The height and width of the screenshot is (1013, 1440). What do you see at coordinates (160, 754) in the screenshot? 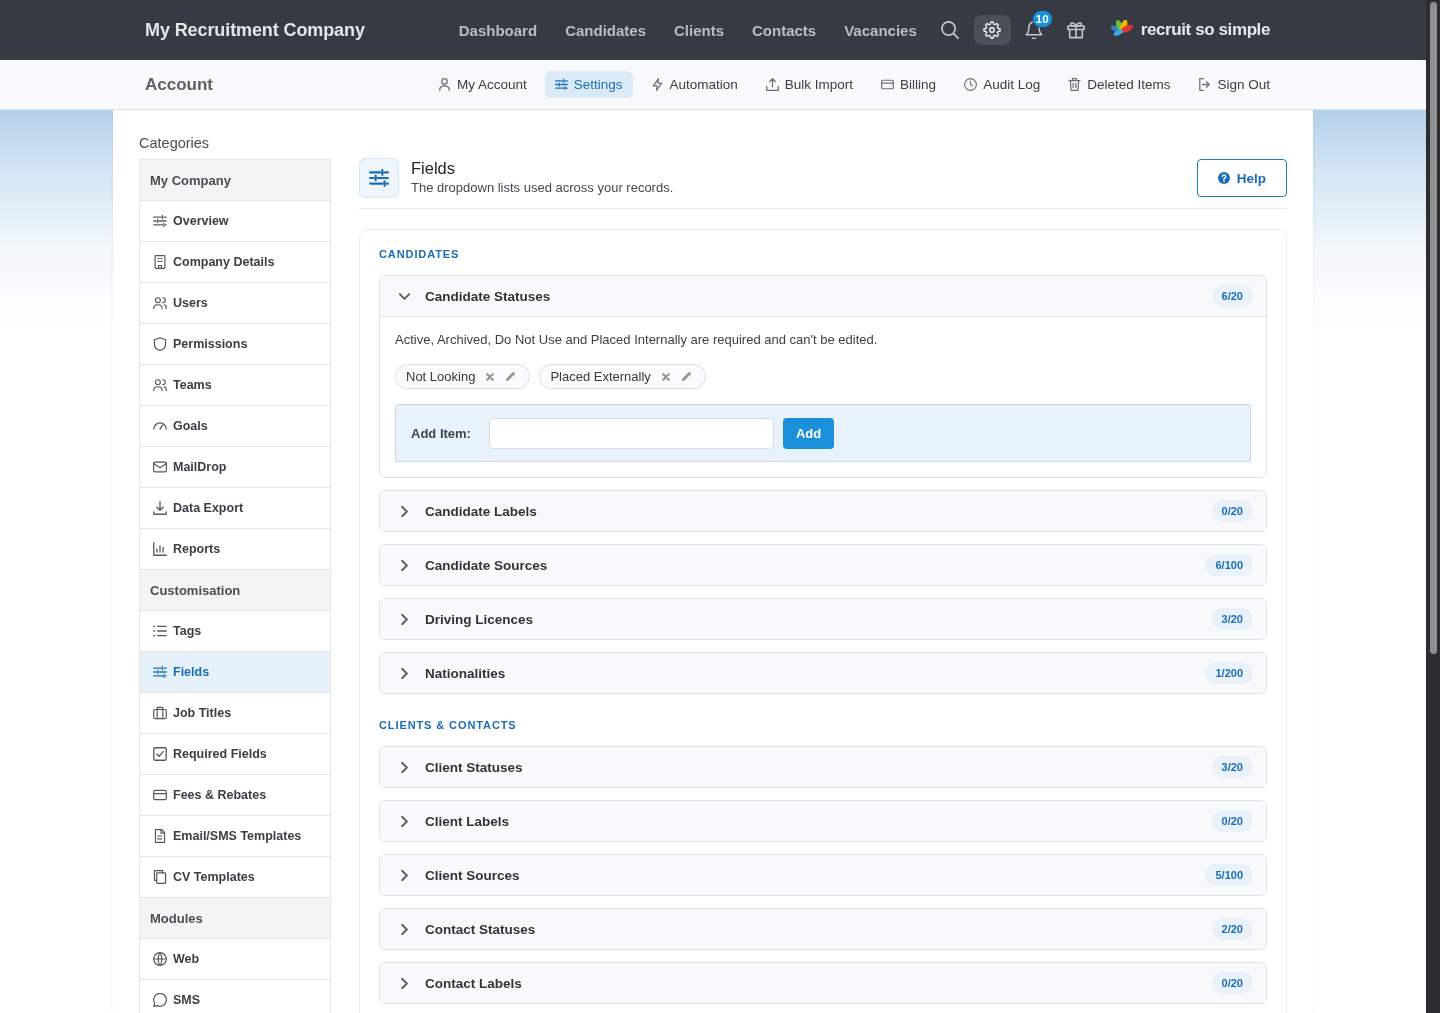
I see `checkbox-icon` at bounding box center [160, 754].